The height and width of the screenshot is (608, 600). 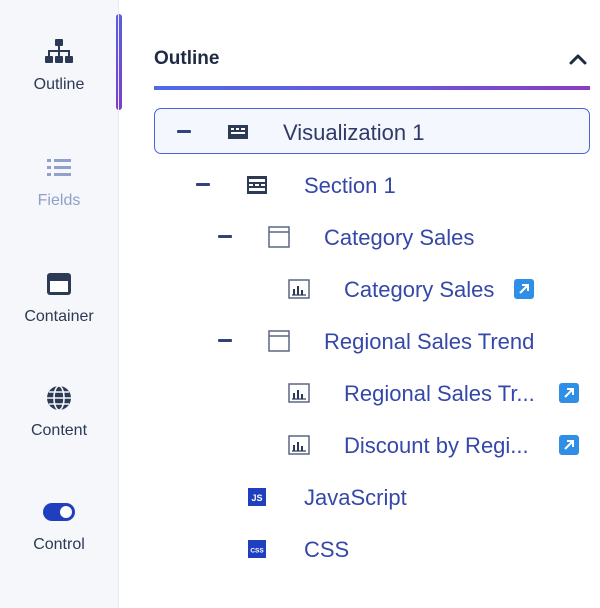 What do you see at coordinates (59, 430) in the screenshot?
I see `rail-item-label: Content` at bounding box center [59, 430].